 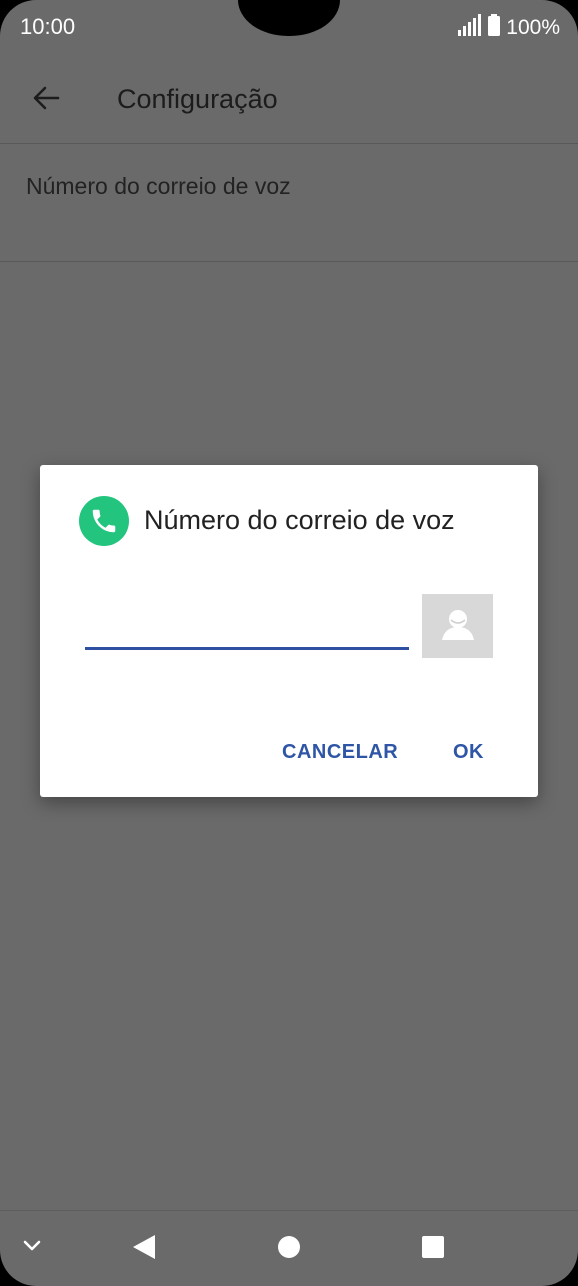 I want to click on status-right: 100%, so click(x=509, y=28).